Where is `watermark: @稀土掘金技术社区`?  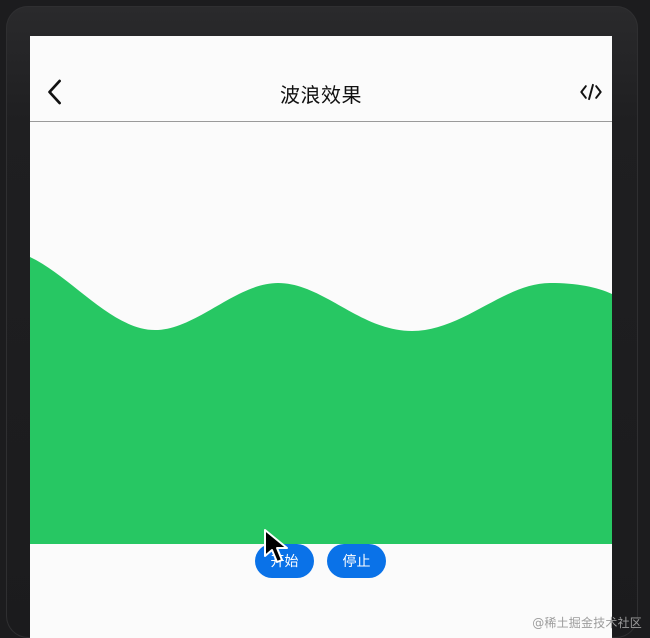
watermark: @稀土掘金技术社区 is located at coordinates (587, 623).